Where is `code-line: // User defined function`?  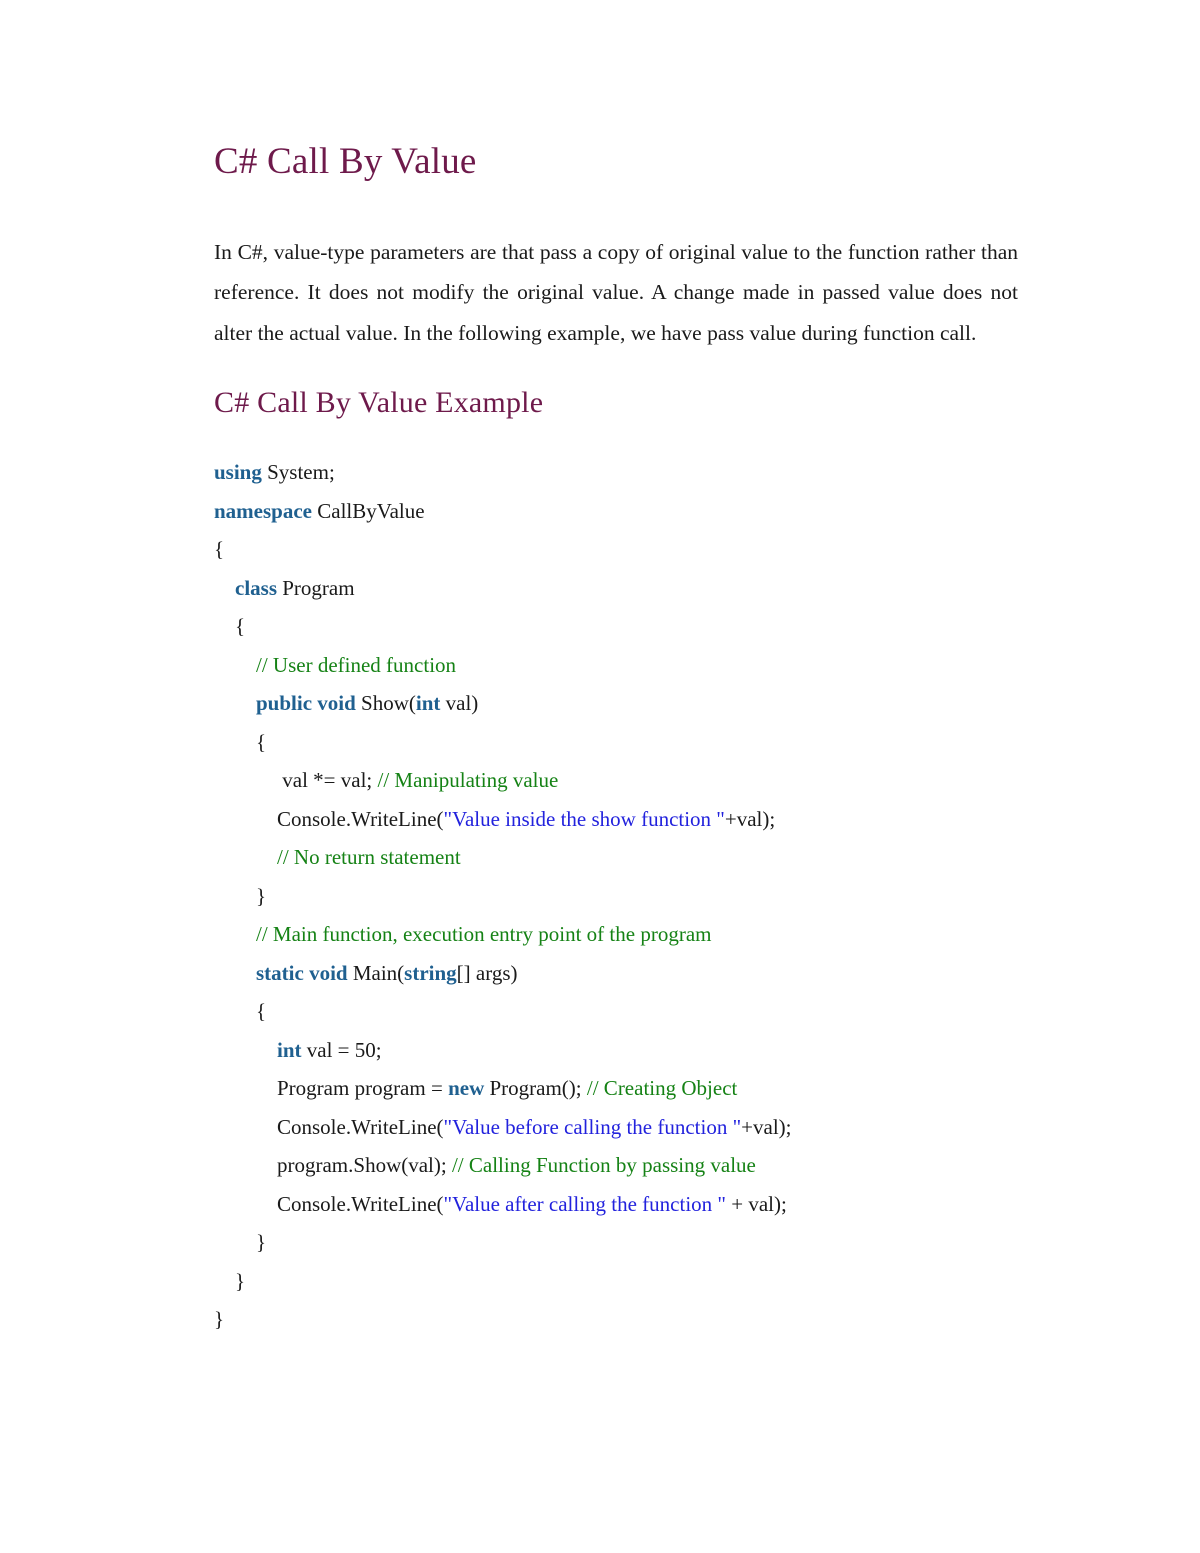
code-line: // User defined function is located at coordinates (616, 665).